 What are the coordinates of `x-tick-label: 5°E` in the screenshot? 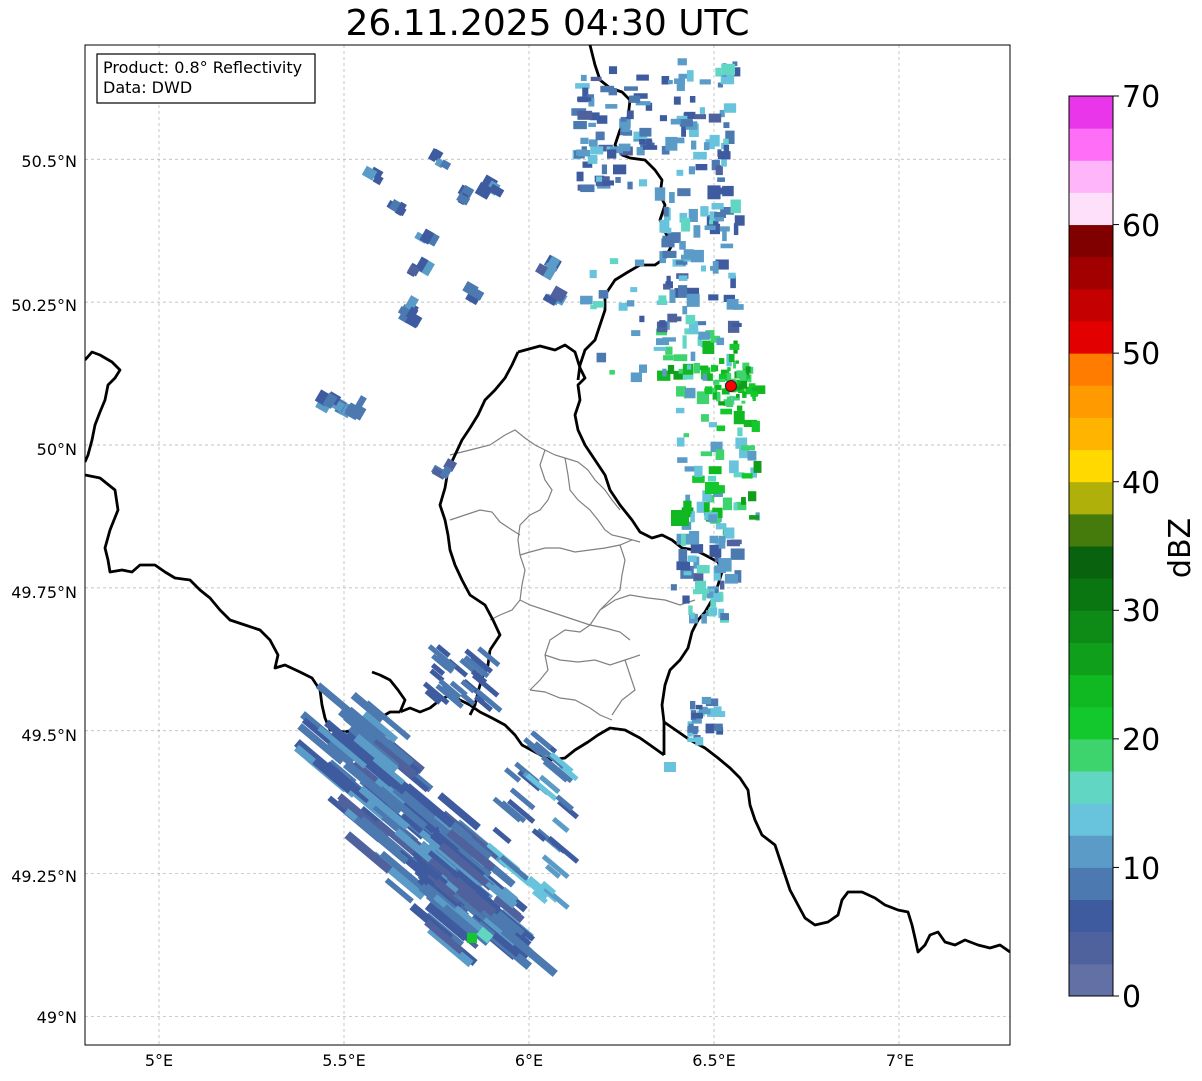 It's located at (159, 1060).